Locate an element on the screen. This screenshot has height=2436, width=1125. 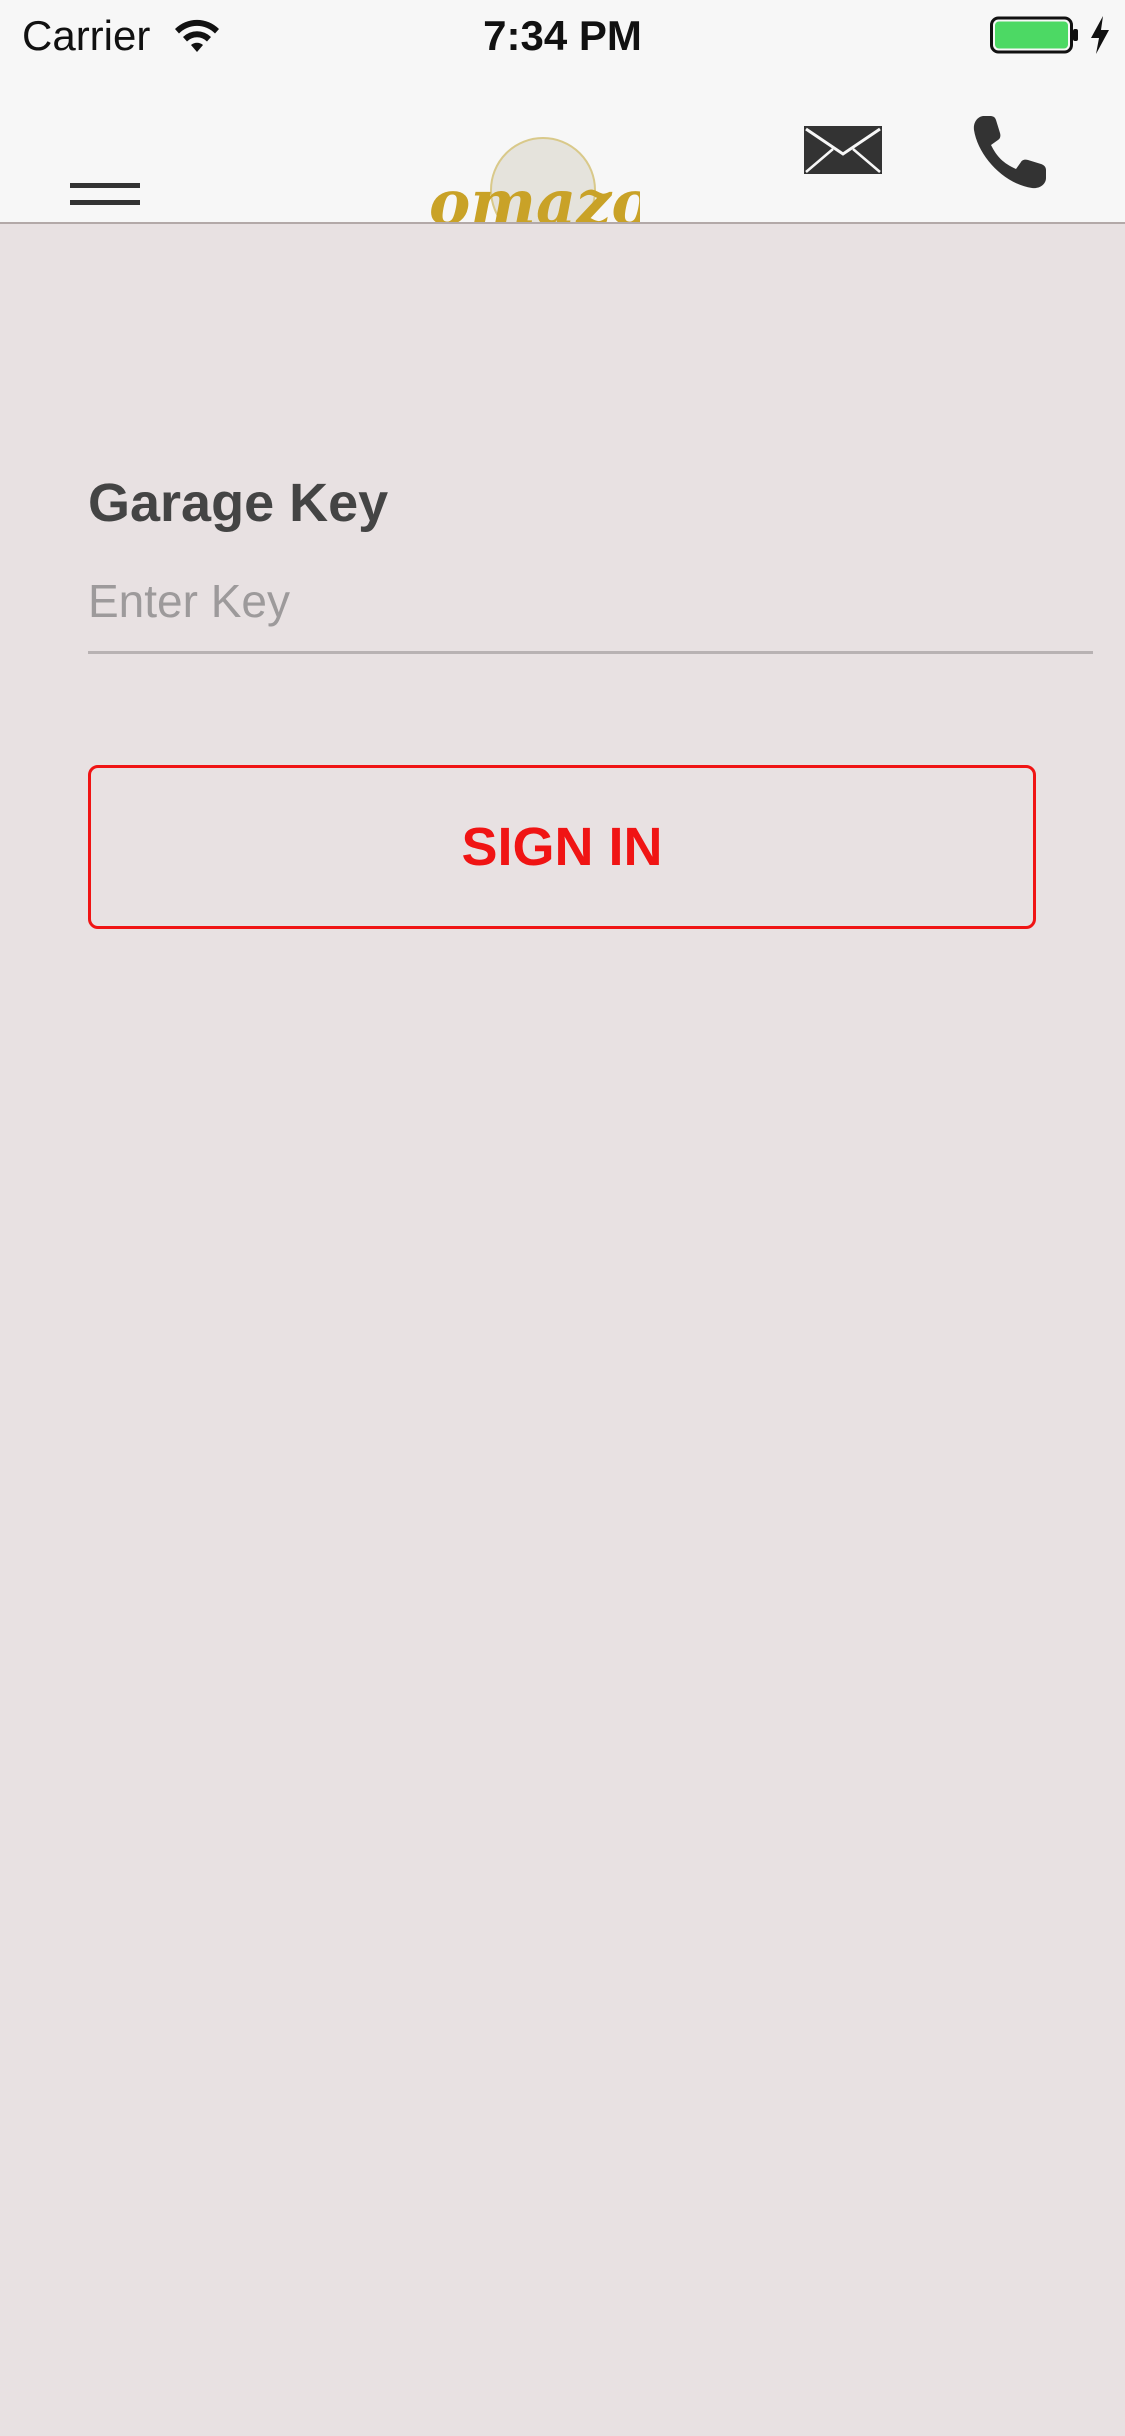
status-time: 7:34 PM is located at coordinates (562, 35).